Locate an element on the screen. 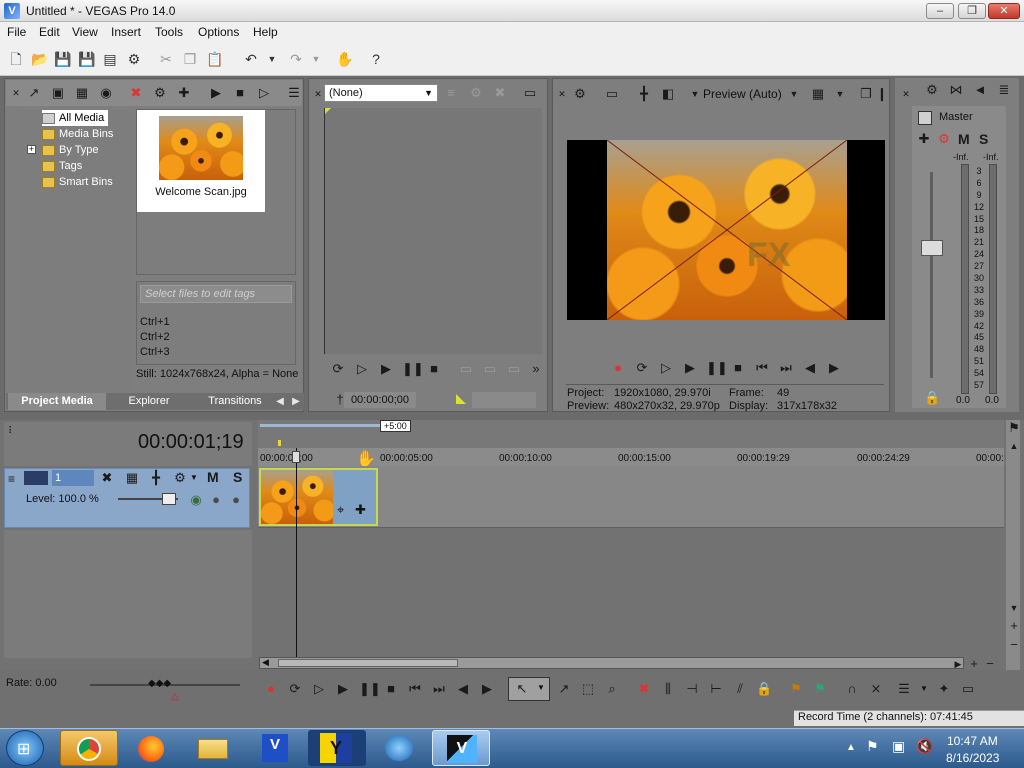 The image size is (1024, 768). trimmer-stop-icon: ■ is located at coordinates (434, 369).